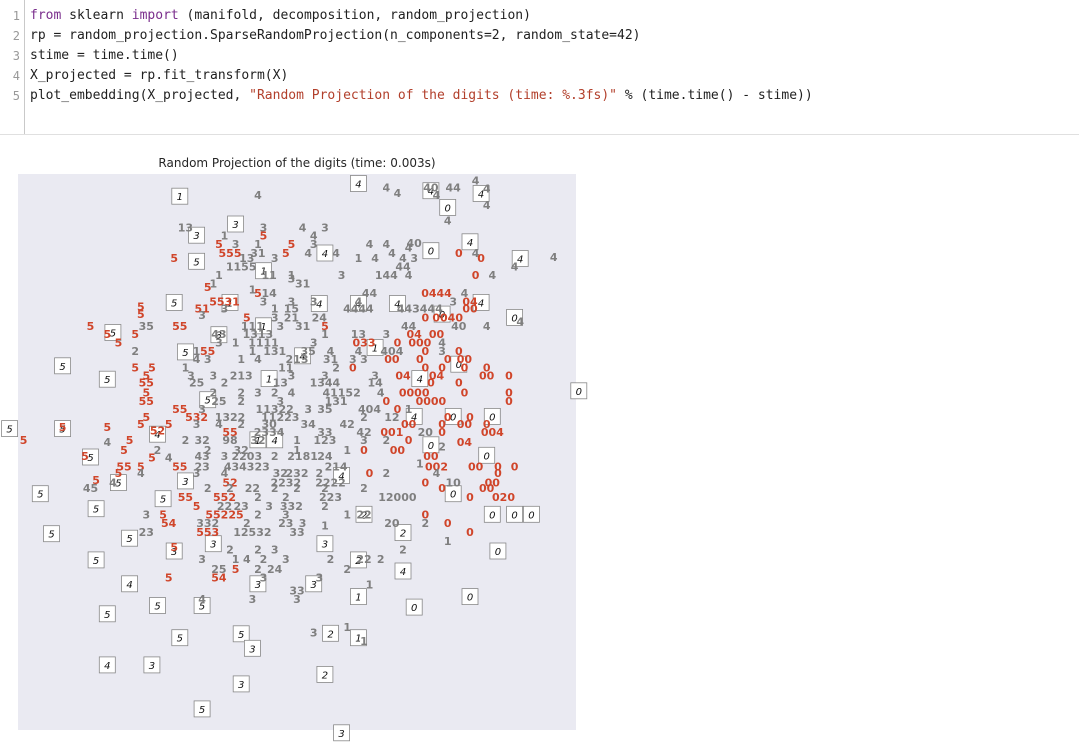 Image resolution: width=1079 pixels, height=749 pixels. Describe the element at coordinates (241, 684) in the screenshot. I see `digit-thumbnail: 3` at that location.